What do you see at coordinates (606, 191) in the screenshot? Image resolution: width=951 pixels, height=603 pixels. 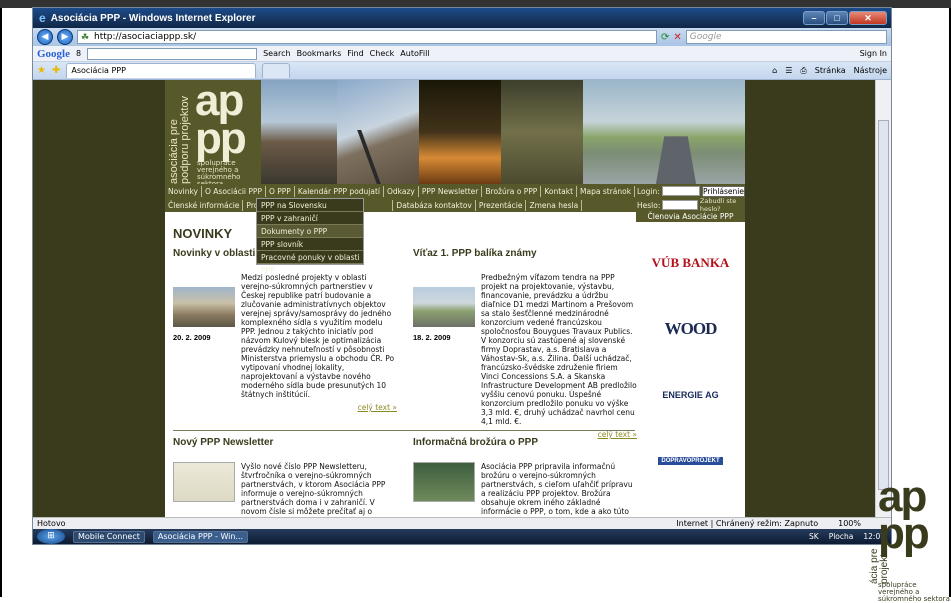 I see `menu-mapa: Mapa stránok` at bounding box center [606, 191].